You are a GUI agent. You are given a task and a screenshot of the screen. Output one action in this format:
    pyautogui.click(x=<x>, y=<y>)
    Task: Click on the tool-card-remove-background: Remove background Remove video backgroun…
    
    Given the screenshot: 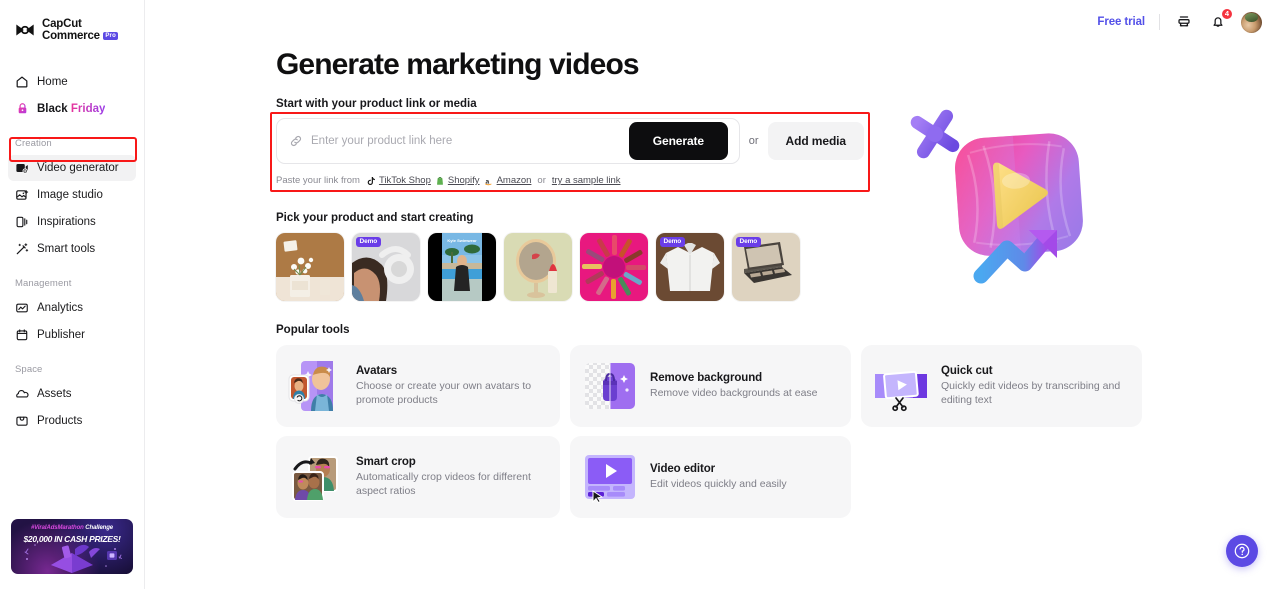 What is the action you would take?
    pyautogui.click(x=710, y=386)
    